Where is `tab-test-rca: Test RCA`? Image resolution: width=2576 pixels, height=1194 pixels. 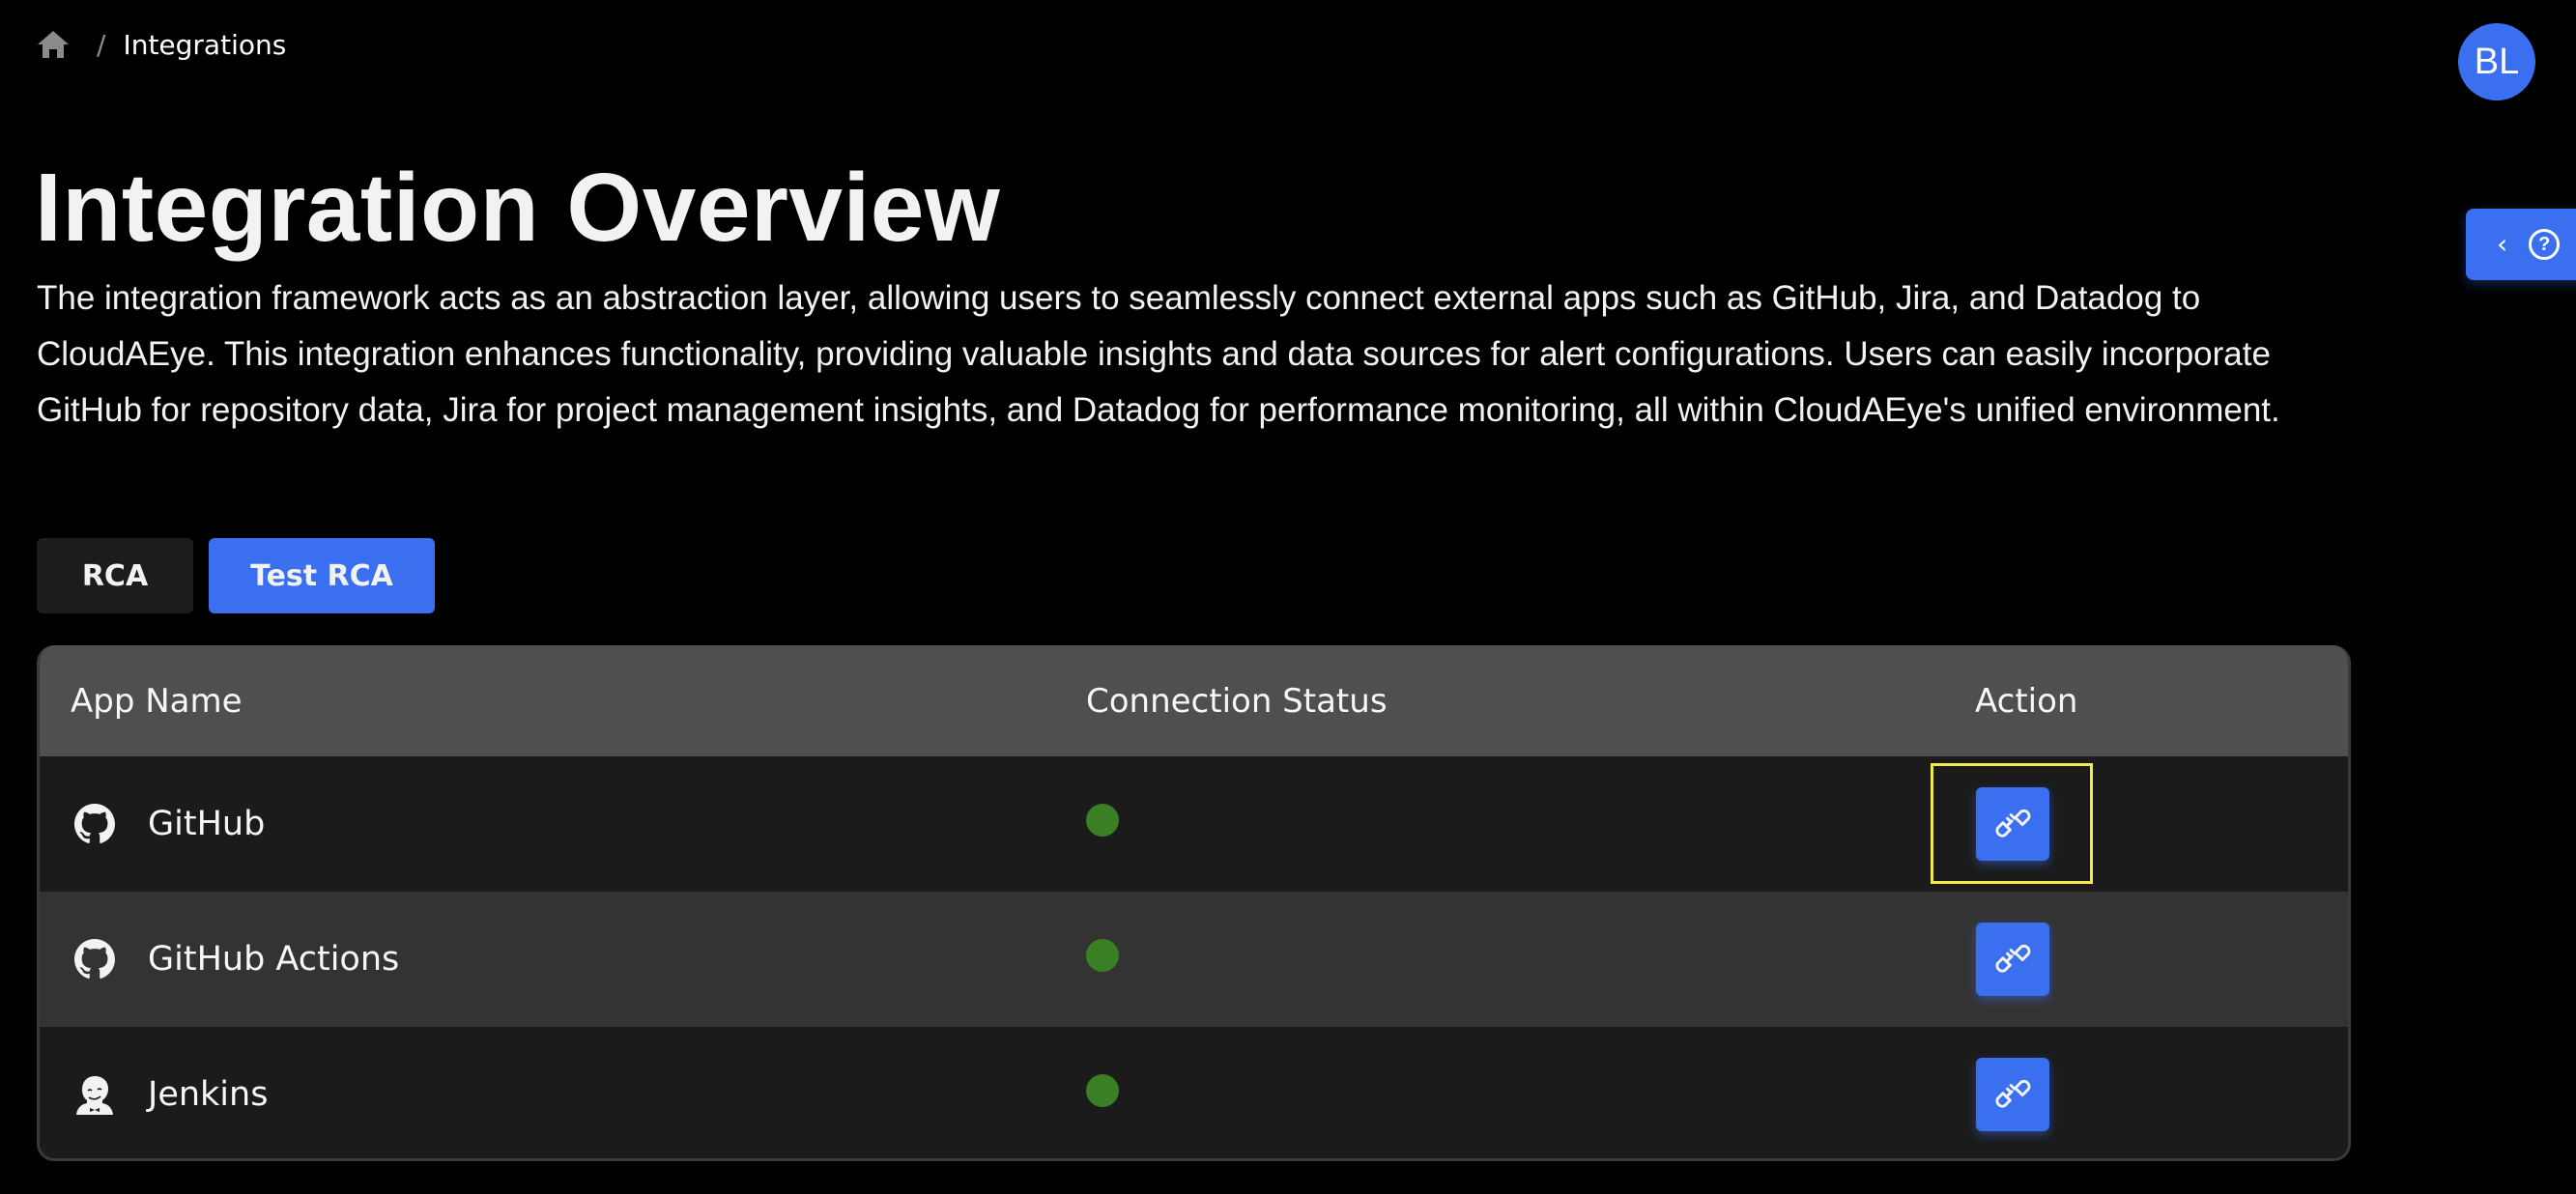
tab-test-rca: Test RCA is located at coordinates (322, 575).